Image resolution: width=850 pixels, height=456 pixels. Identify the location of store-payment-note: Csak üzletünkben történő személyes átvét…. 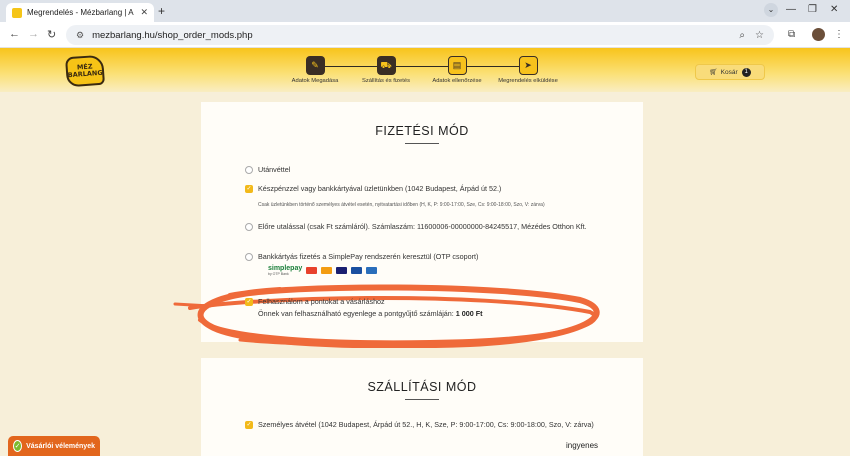
(401, 205).